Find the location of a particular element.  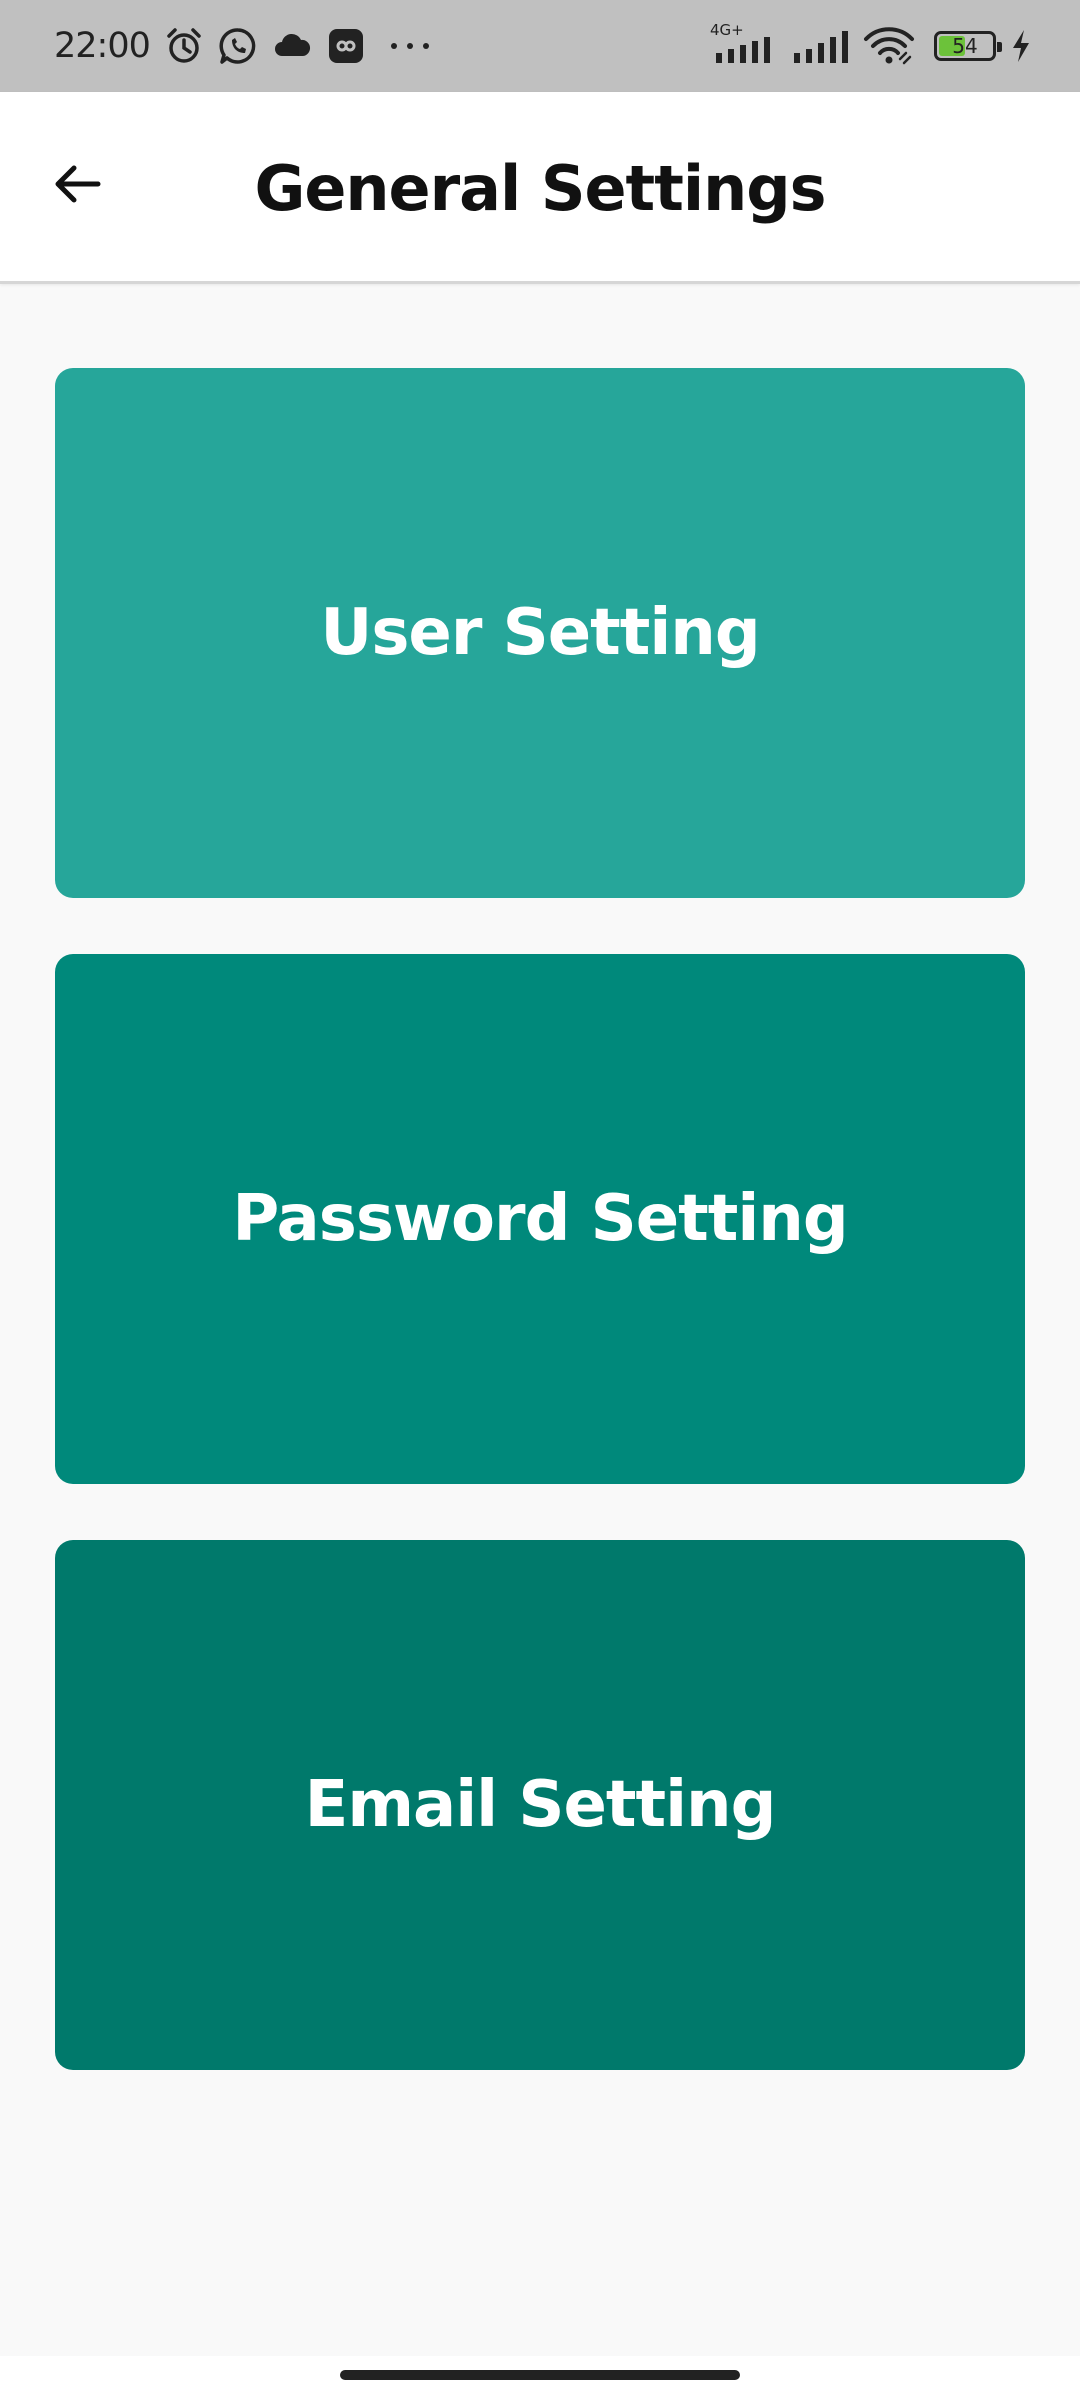

signal-icon: 4G+ is located at coordinates (744, 45).